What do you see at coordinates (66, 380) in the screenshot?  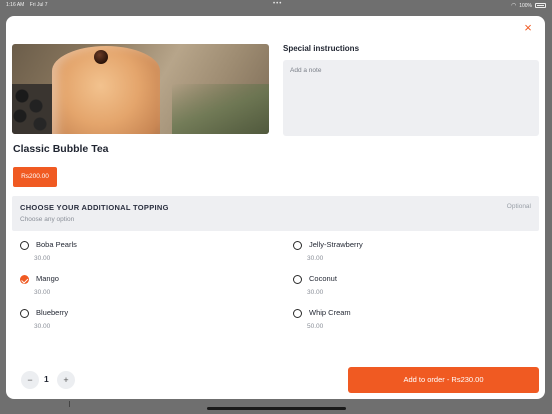 I see `quantity-increase-button: +` at bounding box center [66, 380].